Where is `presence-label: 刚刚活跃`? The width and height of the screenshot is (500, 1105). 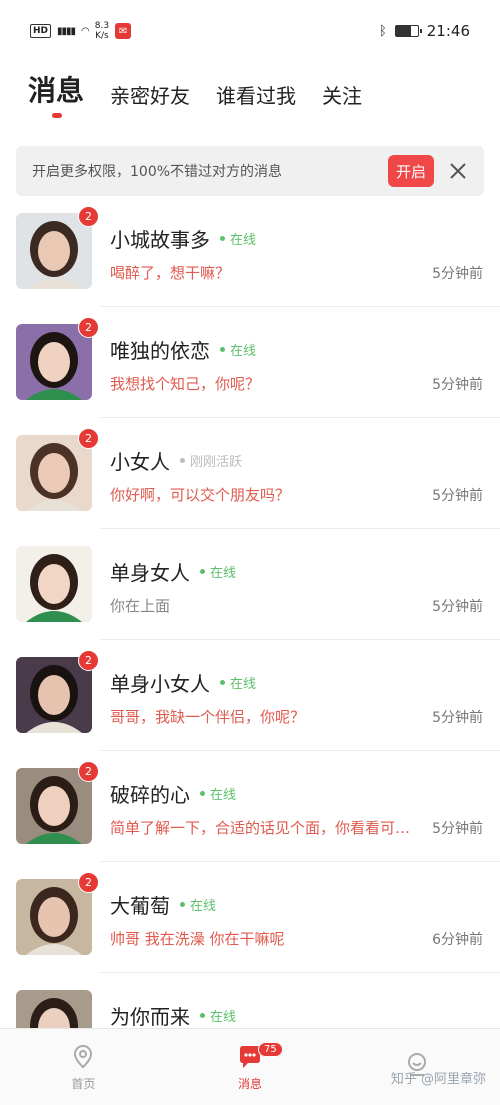
presence-label: 刚刚活跃 is located at coordinates (216, 462).